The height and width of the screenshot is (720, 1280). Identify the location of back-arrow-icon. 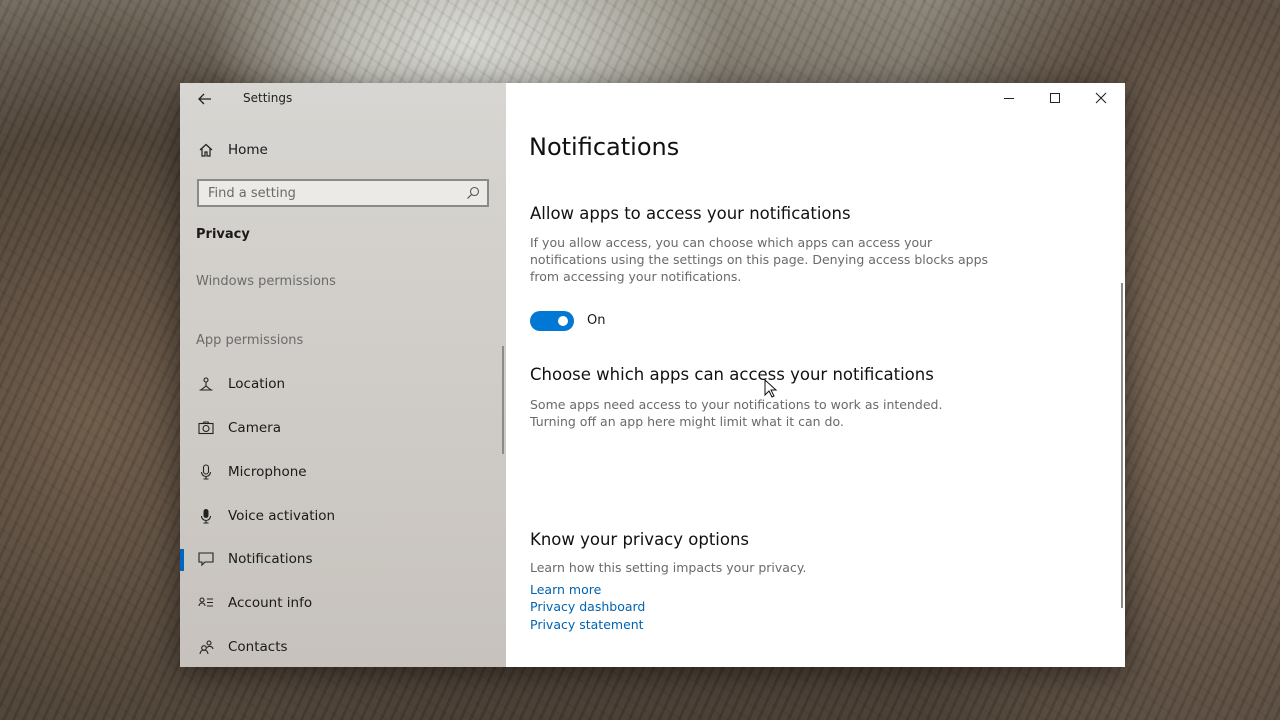
(204, 99).